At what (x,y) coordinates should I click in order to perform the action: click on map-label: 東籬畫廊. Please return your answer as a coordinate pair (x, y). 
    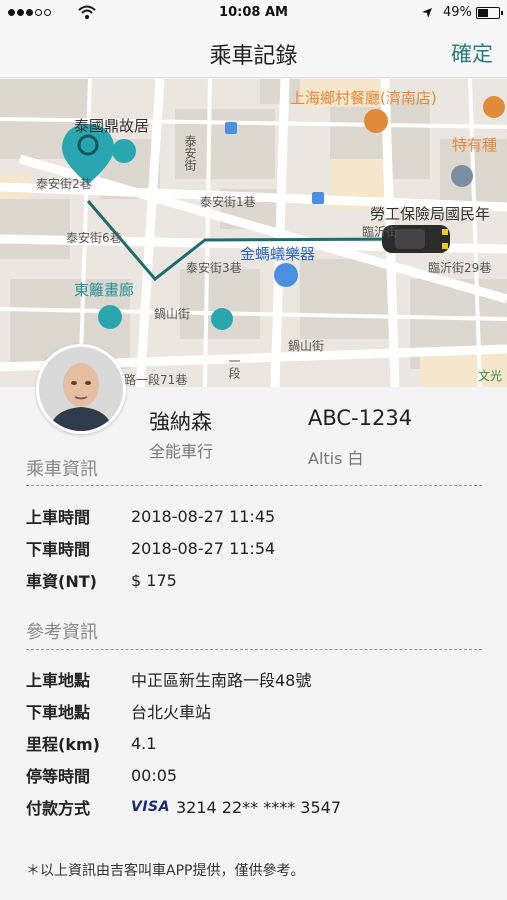
    Looking at the image, I should click on (104, 290).